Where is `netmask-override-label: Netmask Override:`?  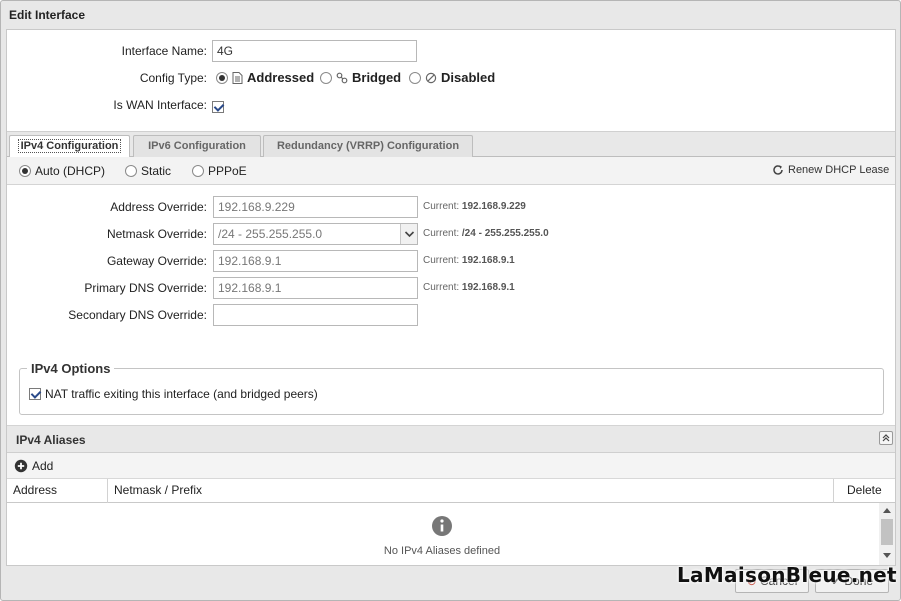 netmask-override-label: Netmask Override: is located at coordinates (156, 234).